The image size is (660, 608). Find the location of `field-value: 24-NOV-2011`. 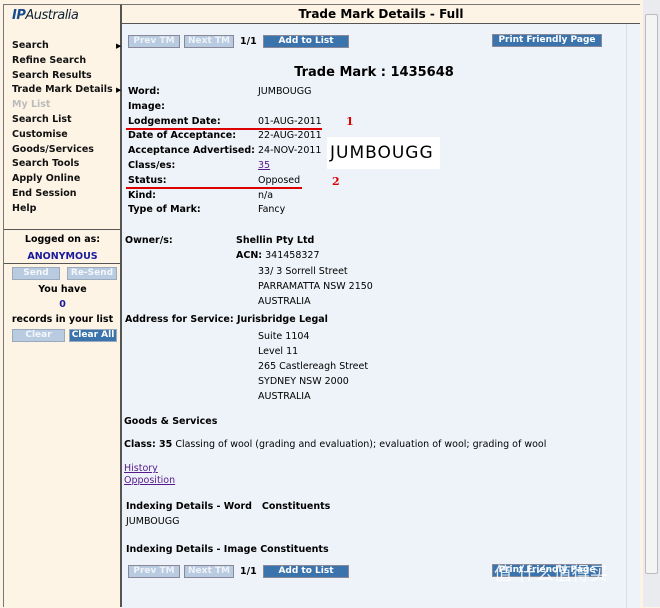

field-value: 24-NOV-2011 is located at coordinates (290, 151).